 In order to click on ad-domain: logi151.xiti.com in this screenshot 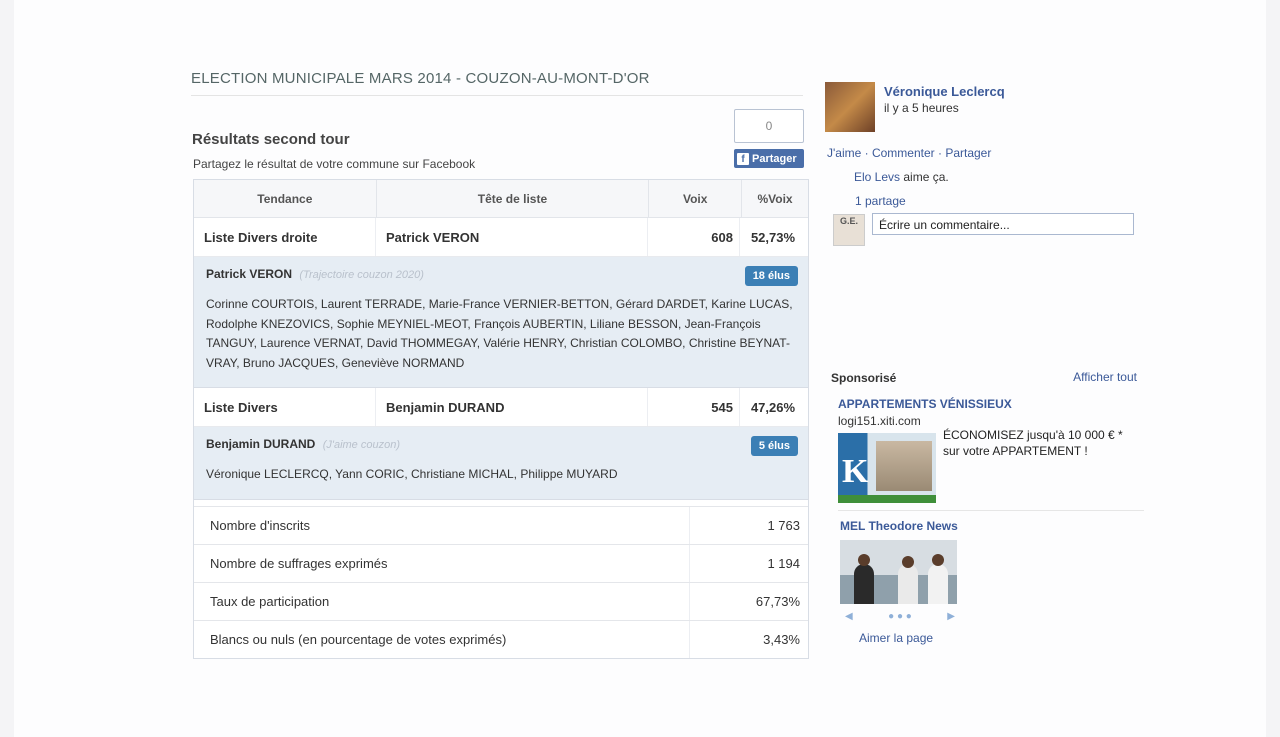, I will do `click(879, 421)`.